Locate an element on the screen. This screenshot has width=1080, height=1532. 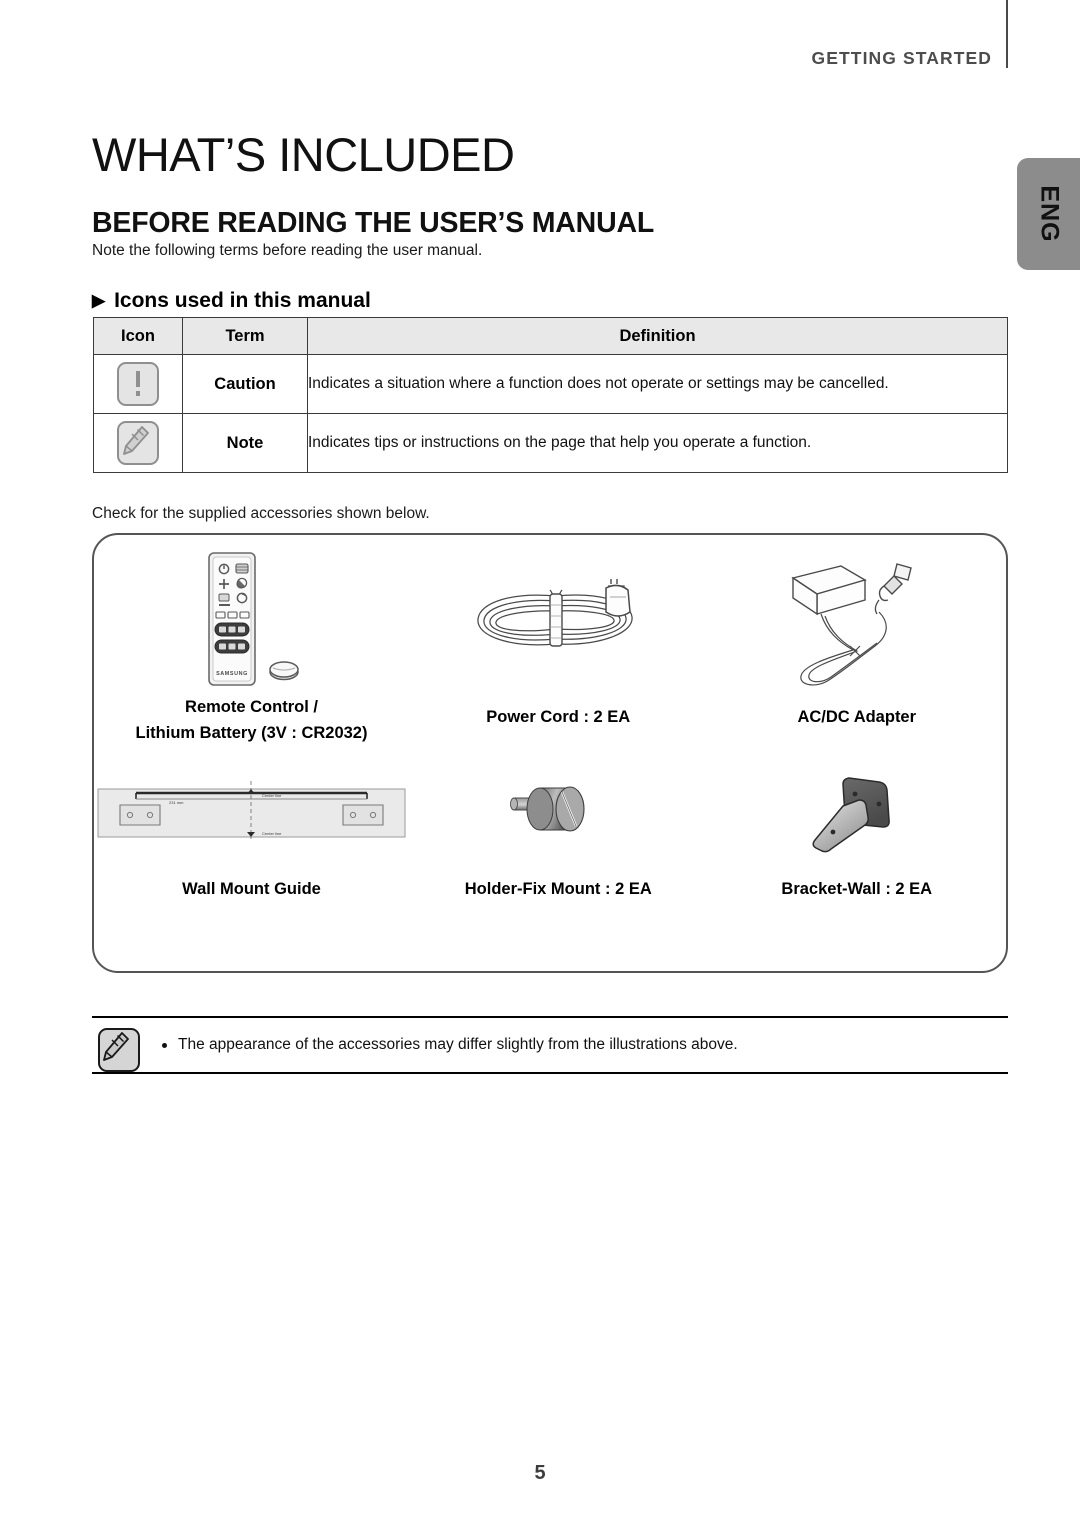
accessory-label-wall-mount-guide: Wall Mount Guide is located at coordinates (251, 889).